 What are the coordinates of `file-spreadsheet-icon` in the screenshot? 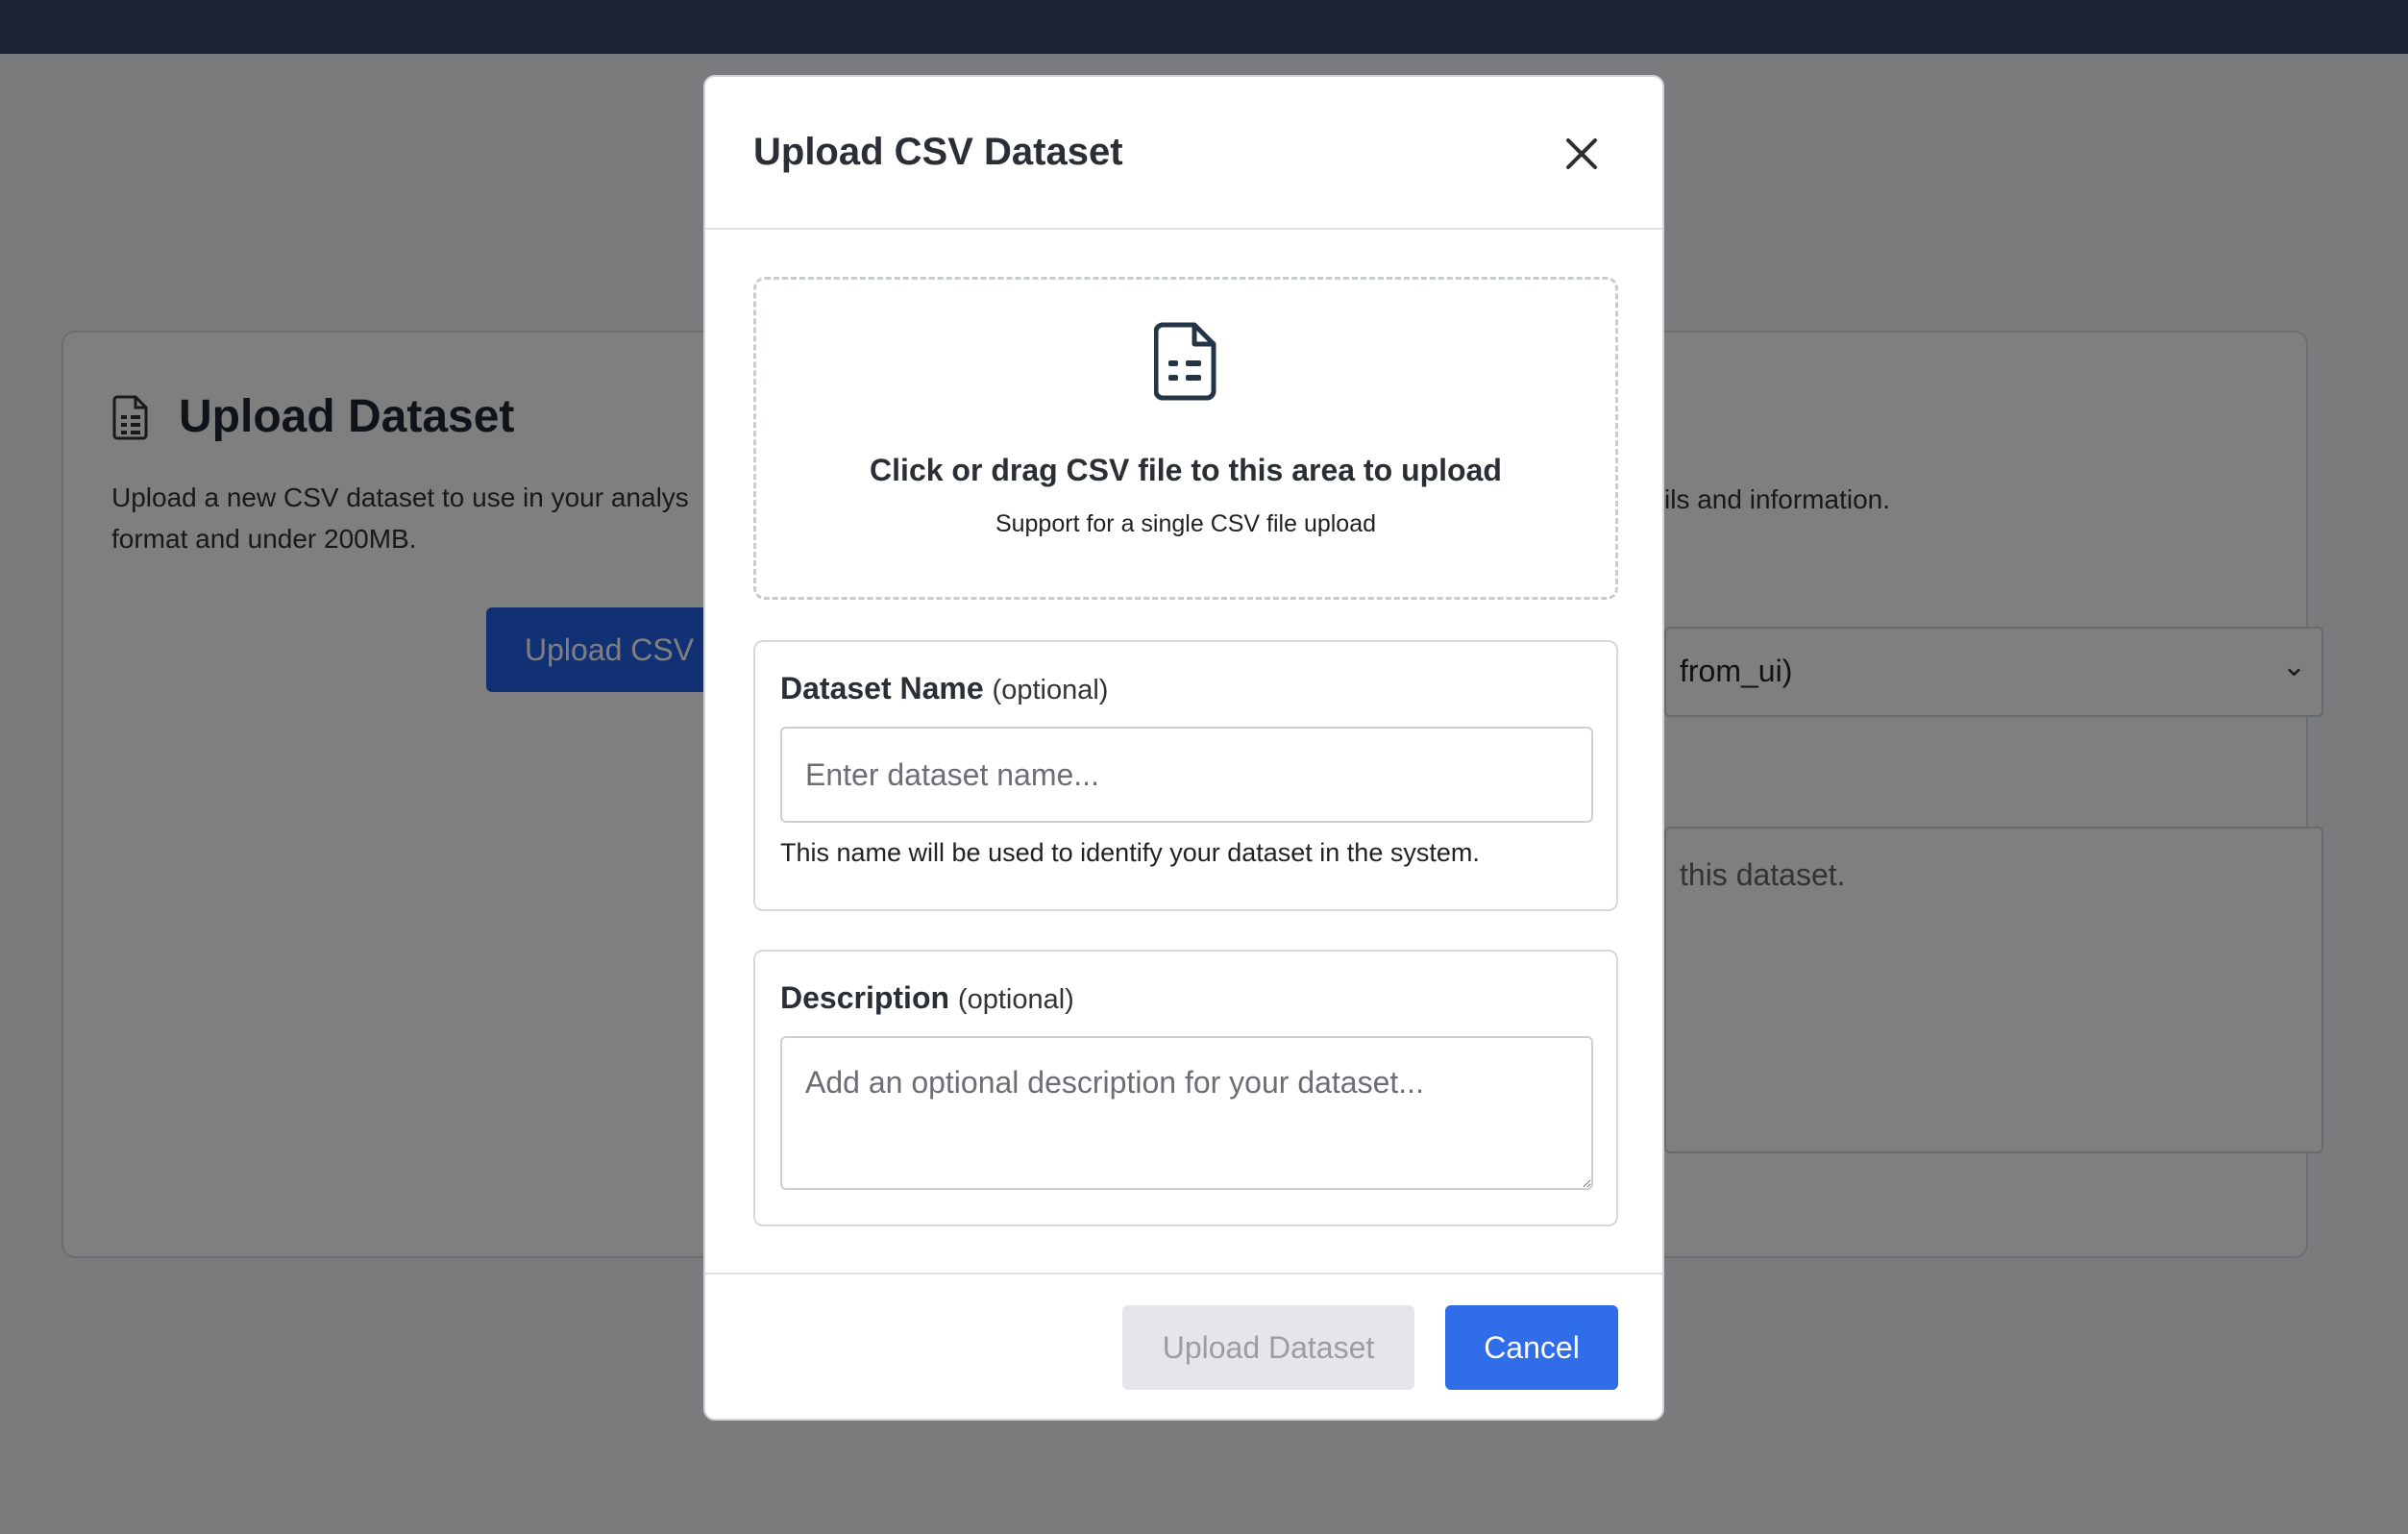 It's located at (1185, 362).